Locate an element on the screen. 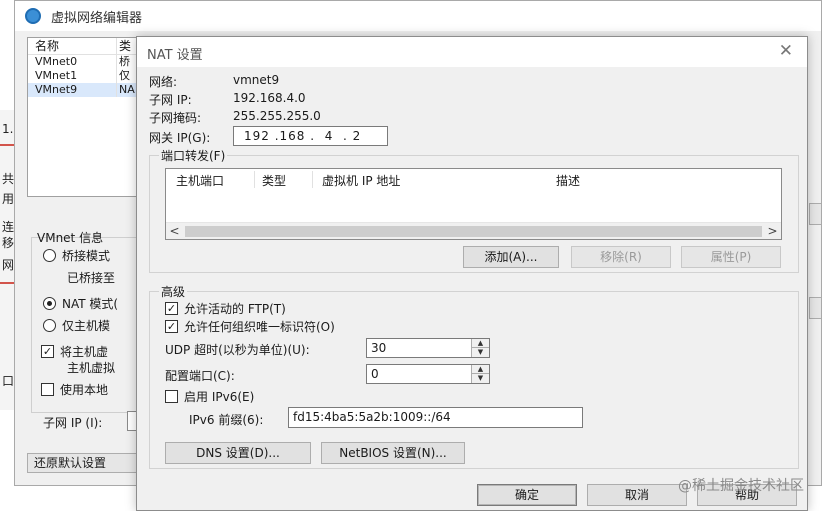  close-icon: ✕ is located at coordinates (786, 51).